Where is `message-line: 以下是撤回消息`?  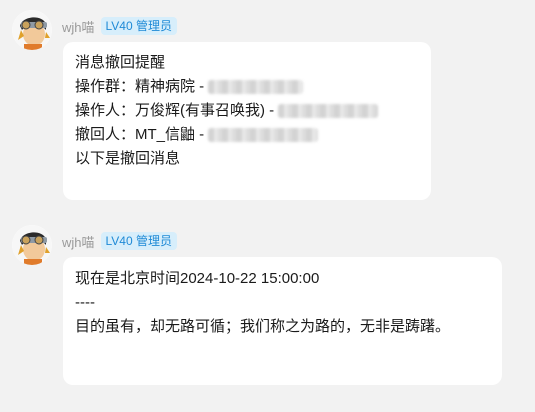
message-line: 以下是撤回消息 is located at coordinates (128, 158).